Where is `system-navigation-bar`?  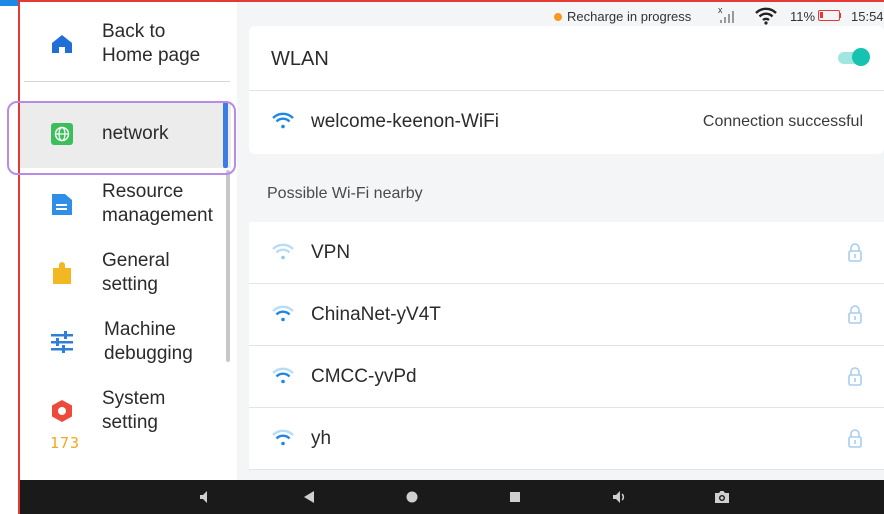 system-navigation-bar is located at coordinates (452, 497).